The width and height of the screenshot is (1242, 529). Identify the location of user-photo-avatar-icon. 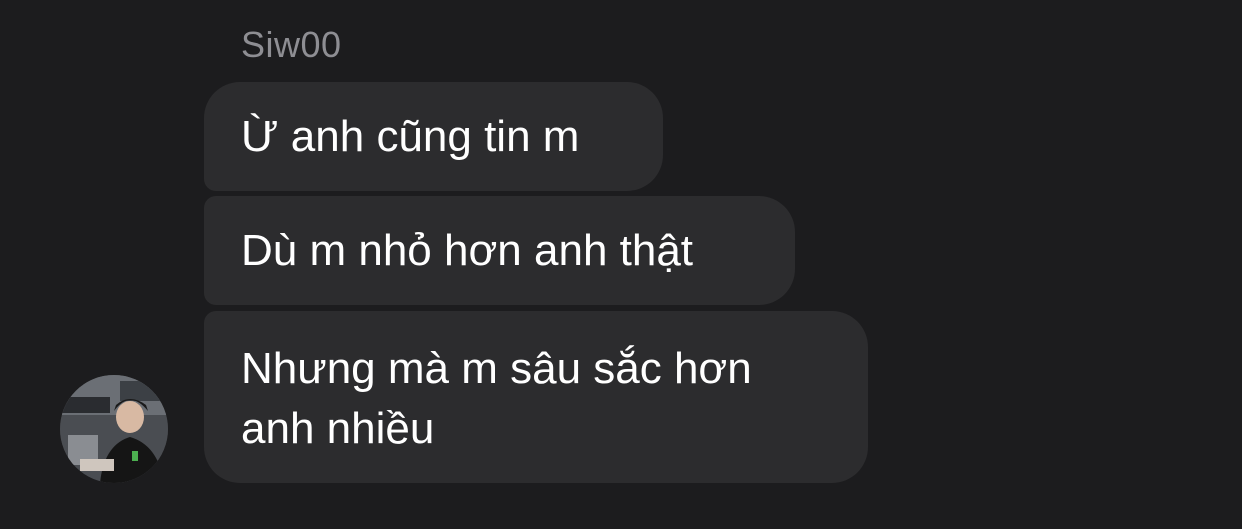
(114, 429).